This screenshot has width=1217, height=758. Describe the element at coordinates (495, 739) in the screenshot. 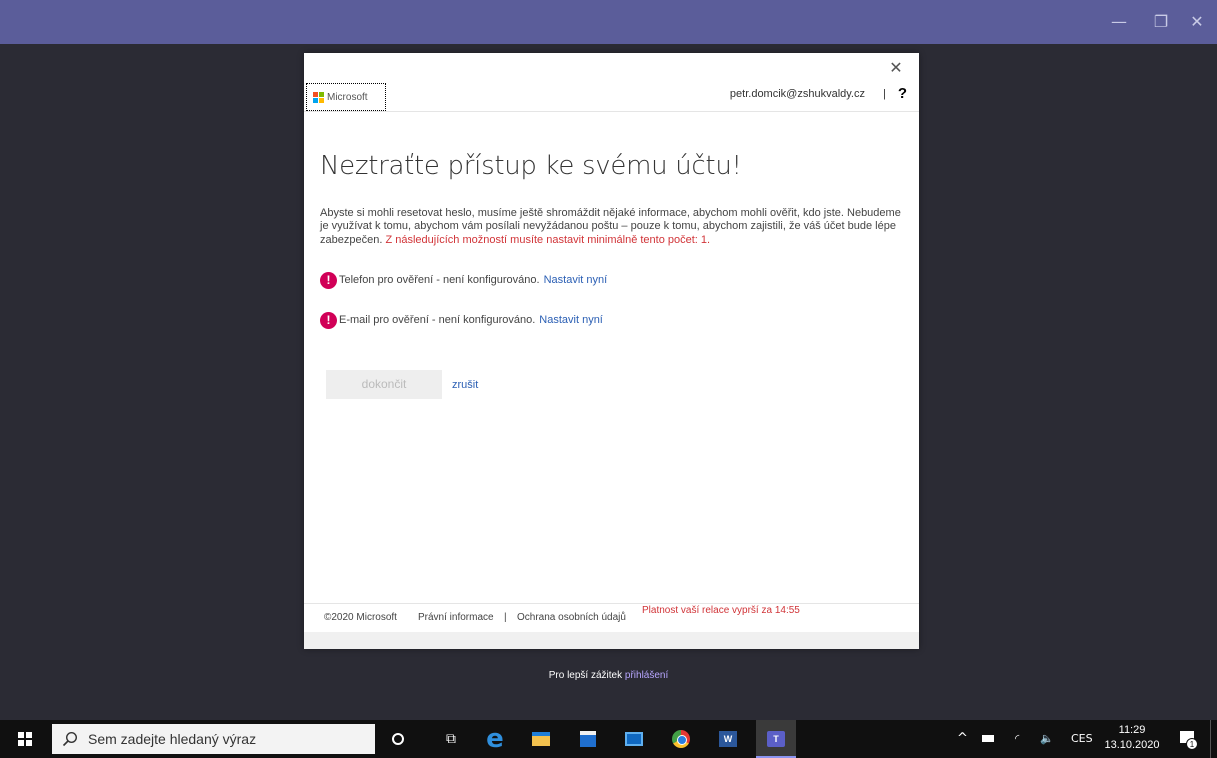

I see `edge-icon: e` at that location.